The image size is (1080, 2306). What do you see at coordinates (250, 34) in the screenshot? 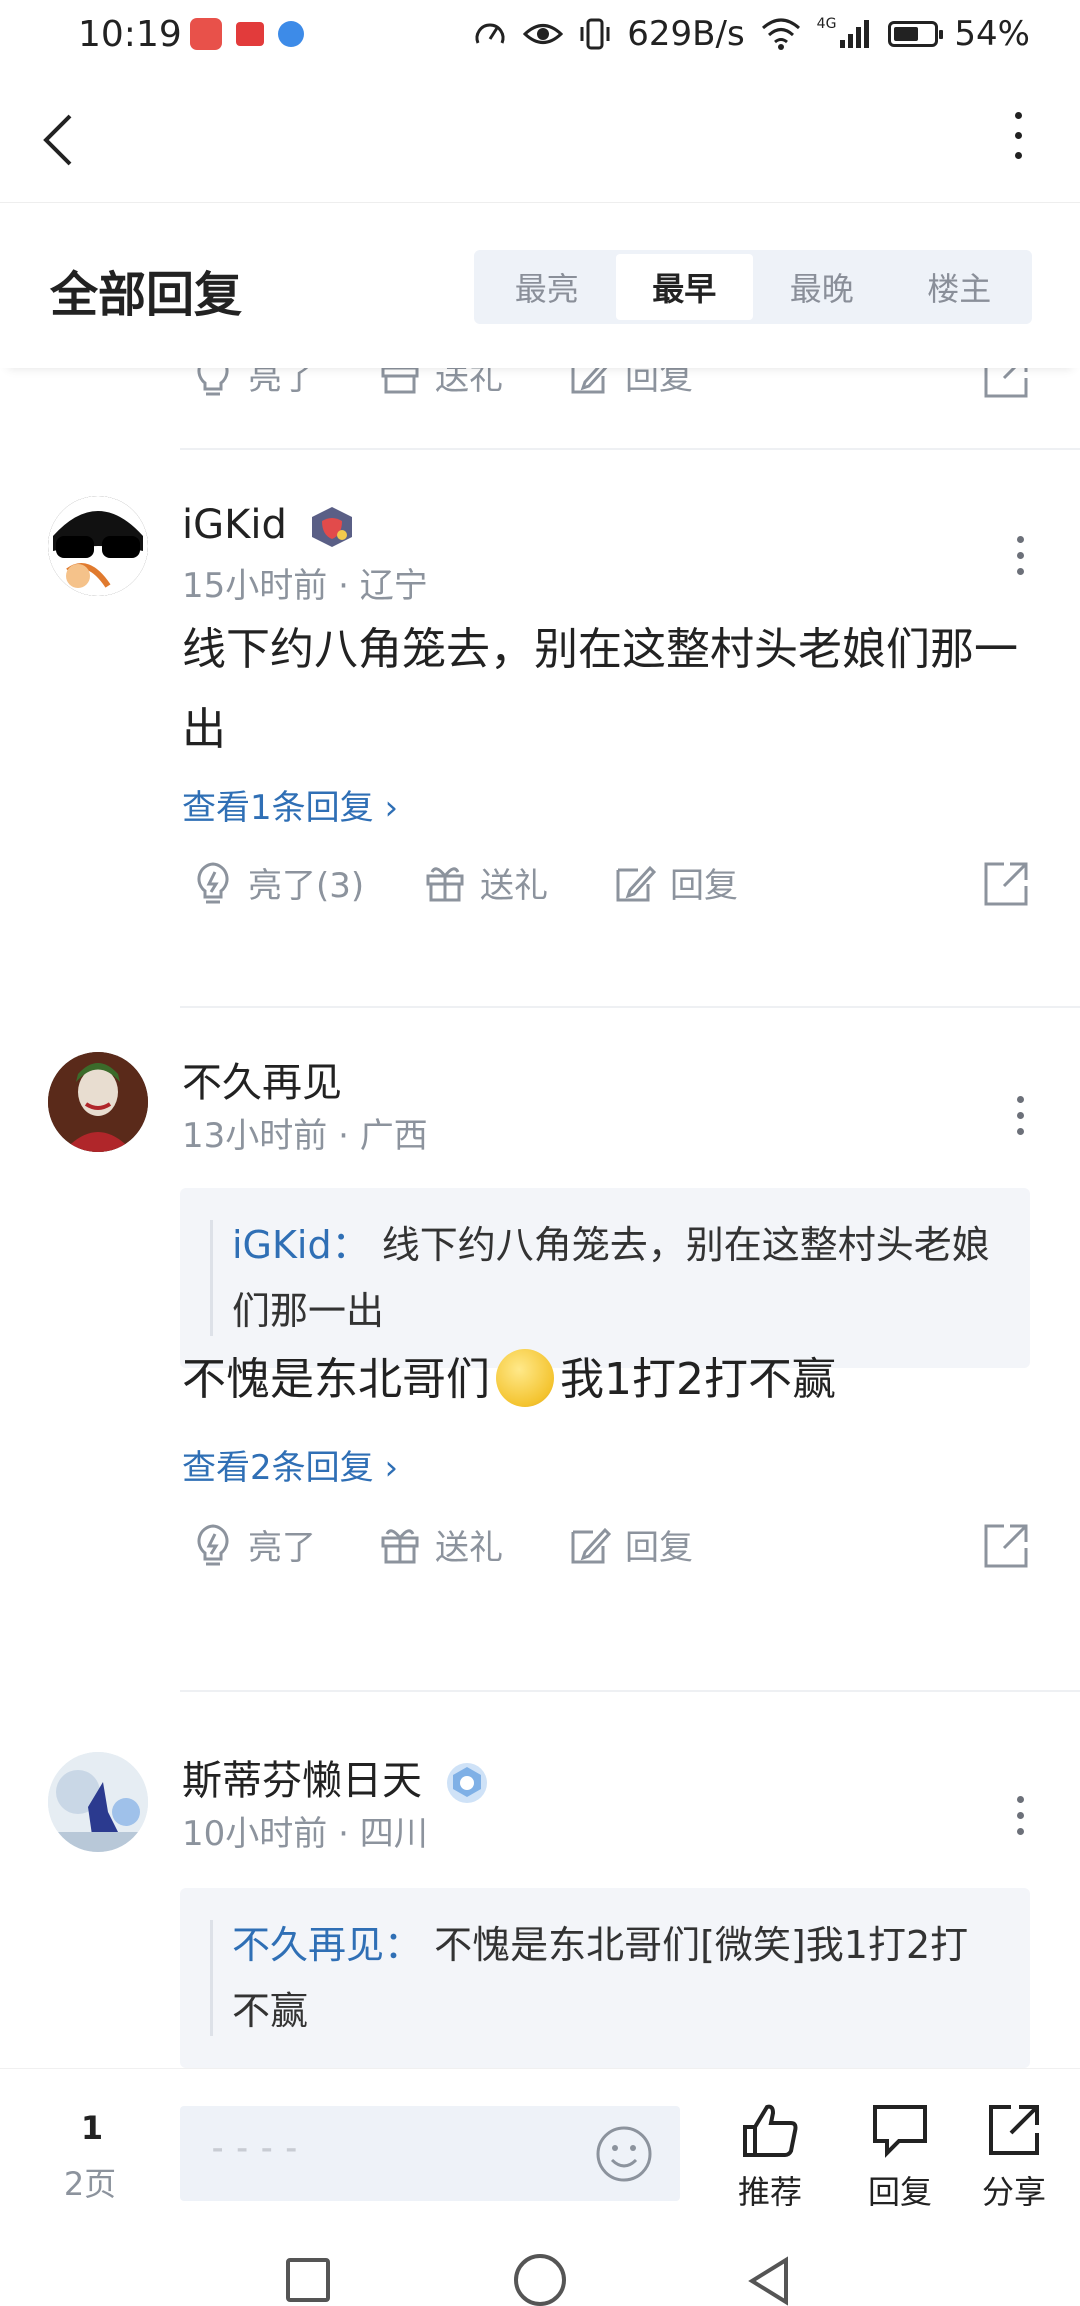
I see `book-app-icon` at bounding box center [250, 34].